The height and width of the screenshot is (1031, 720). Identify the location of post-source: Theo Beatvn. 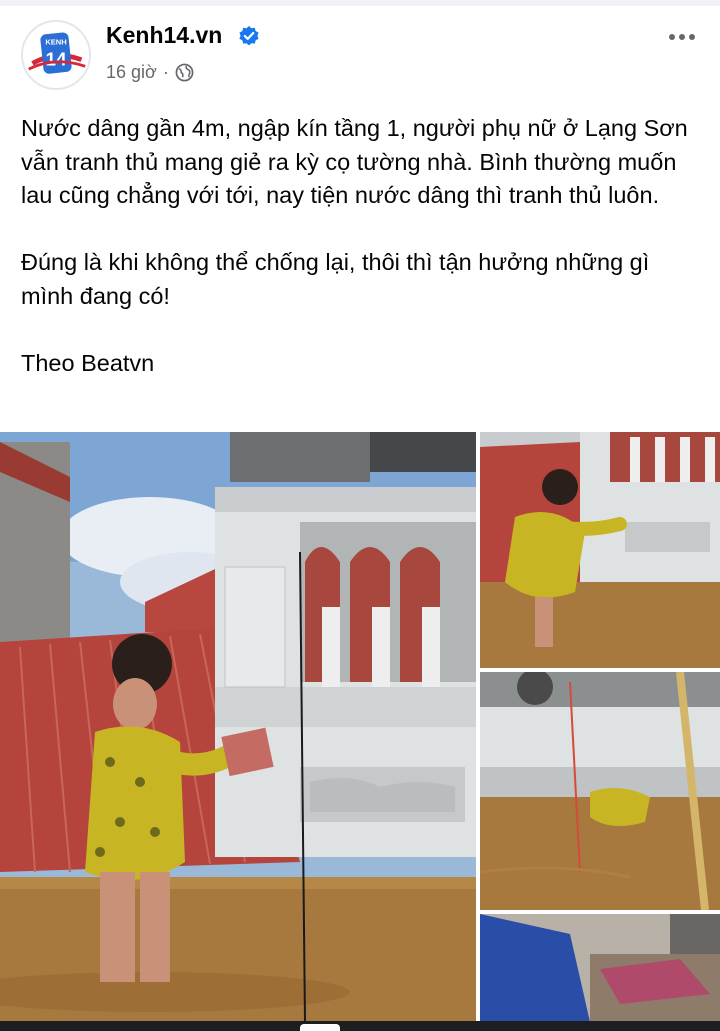
(88, 362).